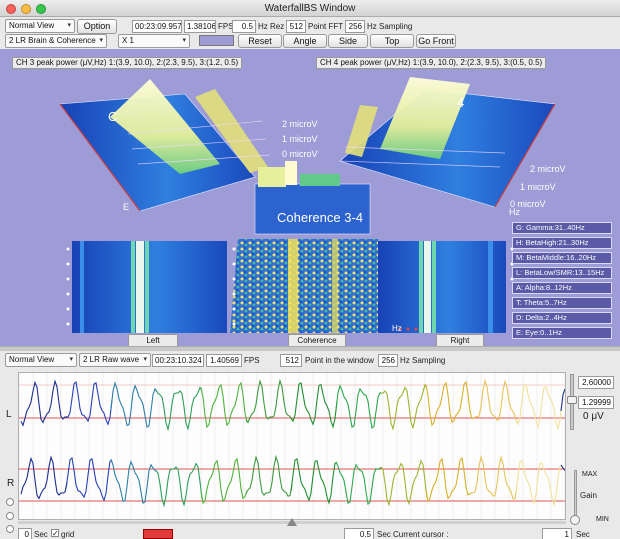 This screenshot has width=620, height=539. What do you see at coordinates (593, 416) in the screenshot?
I see `scale-zero-label: 0 μV` at bounding box center [593, 416].